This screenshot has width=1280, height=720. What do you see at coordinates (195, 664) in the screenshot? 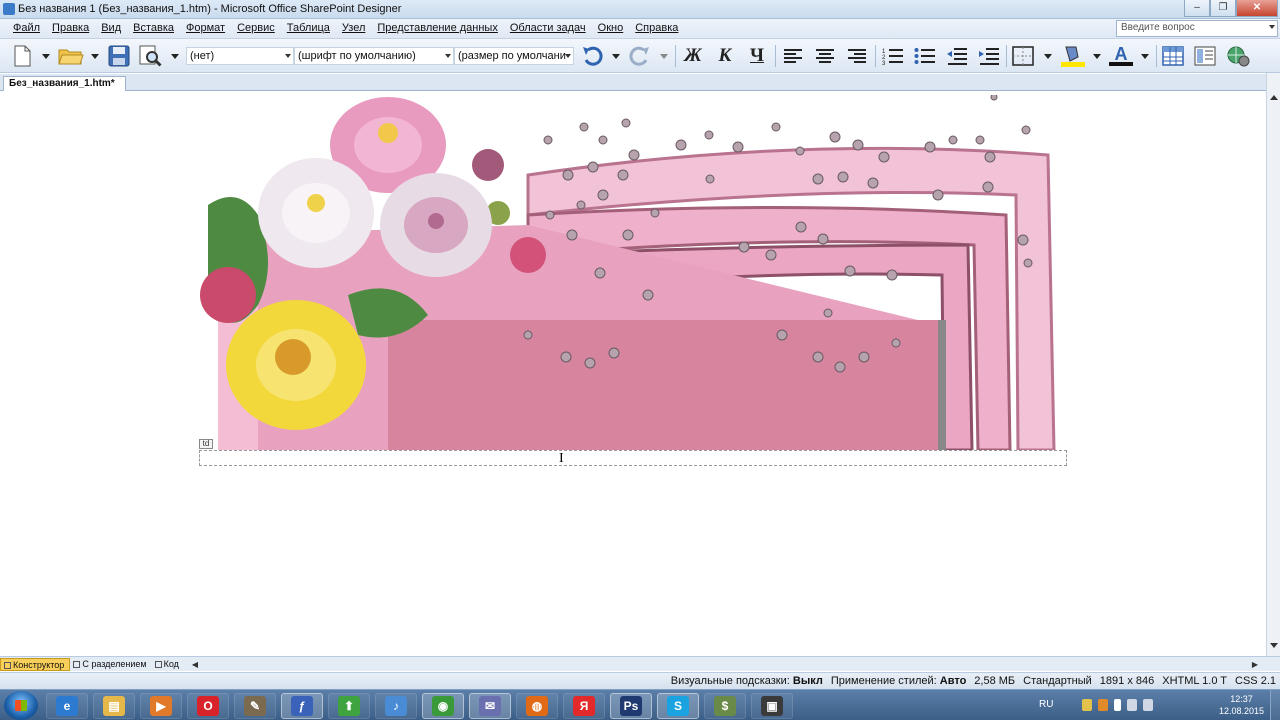
I see `scroll-left-icon: ◀` at bounding box center [195, 664].